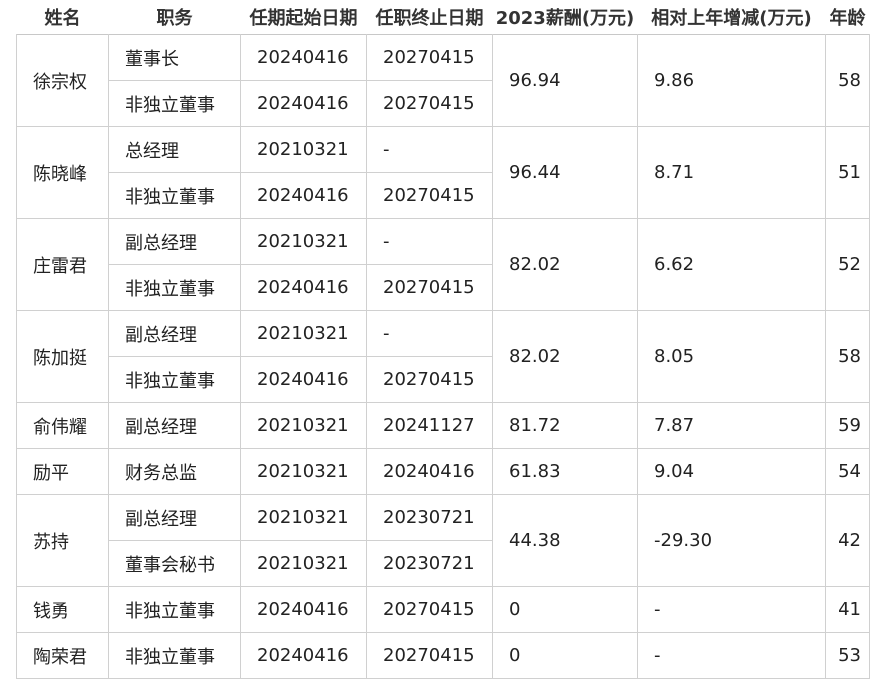 This screenshot has width=882, height=686. I want to click on person-name: 钱勇, so click(62, 609).